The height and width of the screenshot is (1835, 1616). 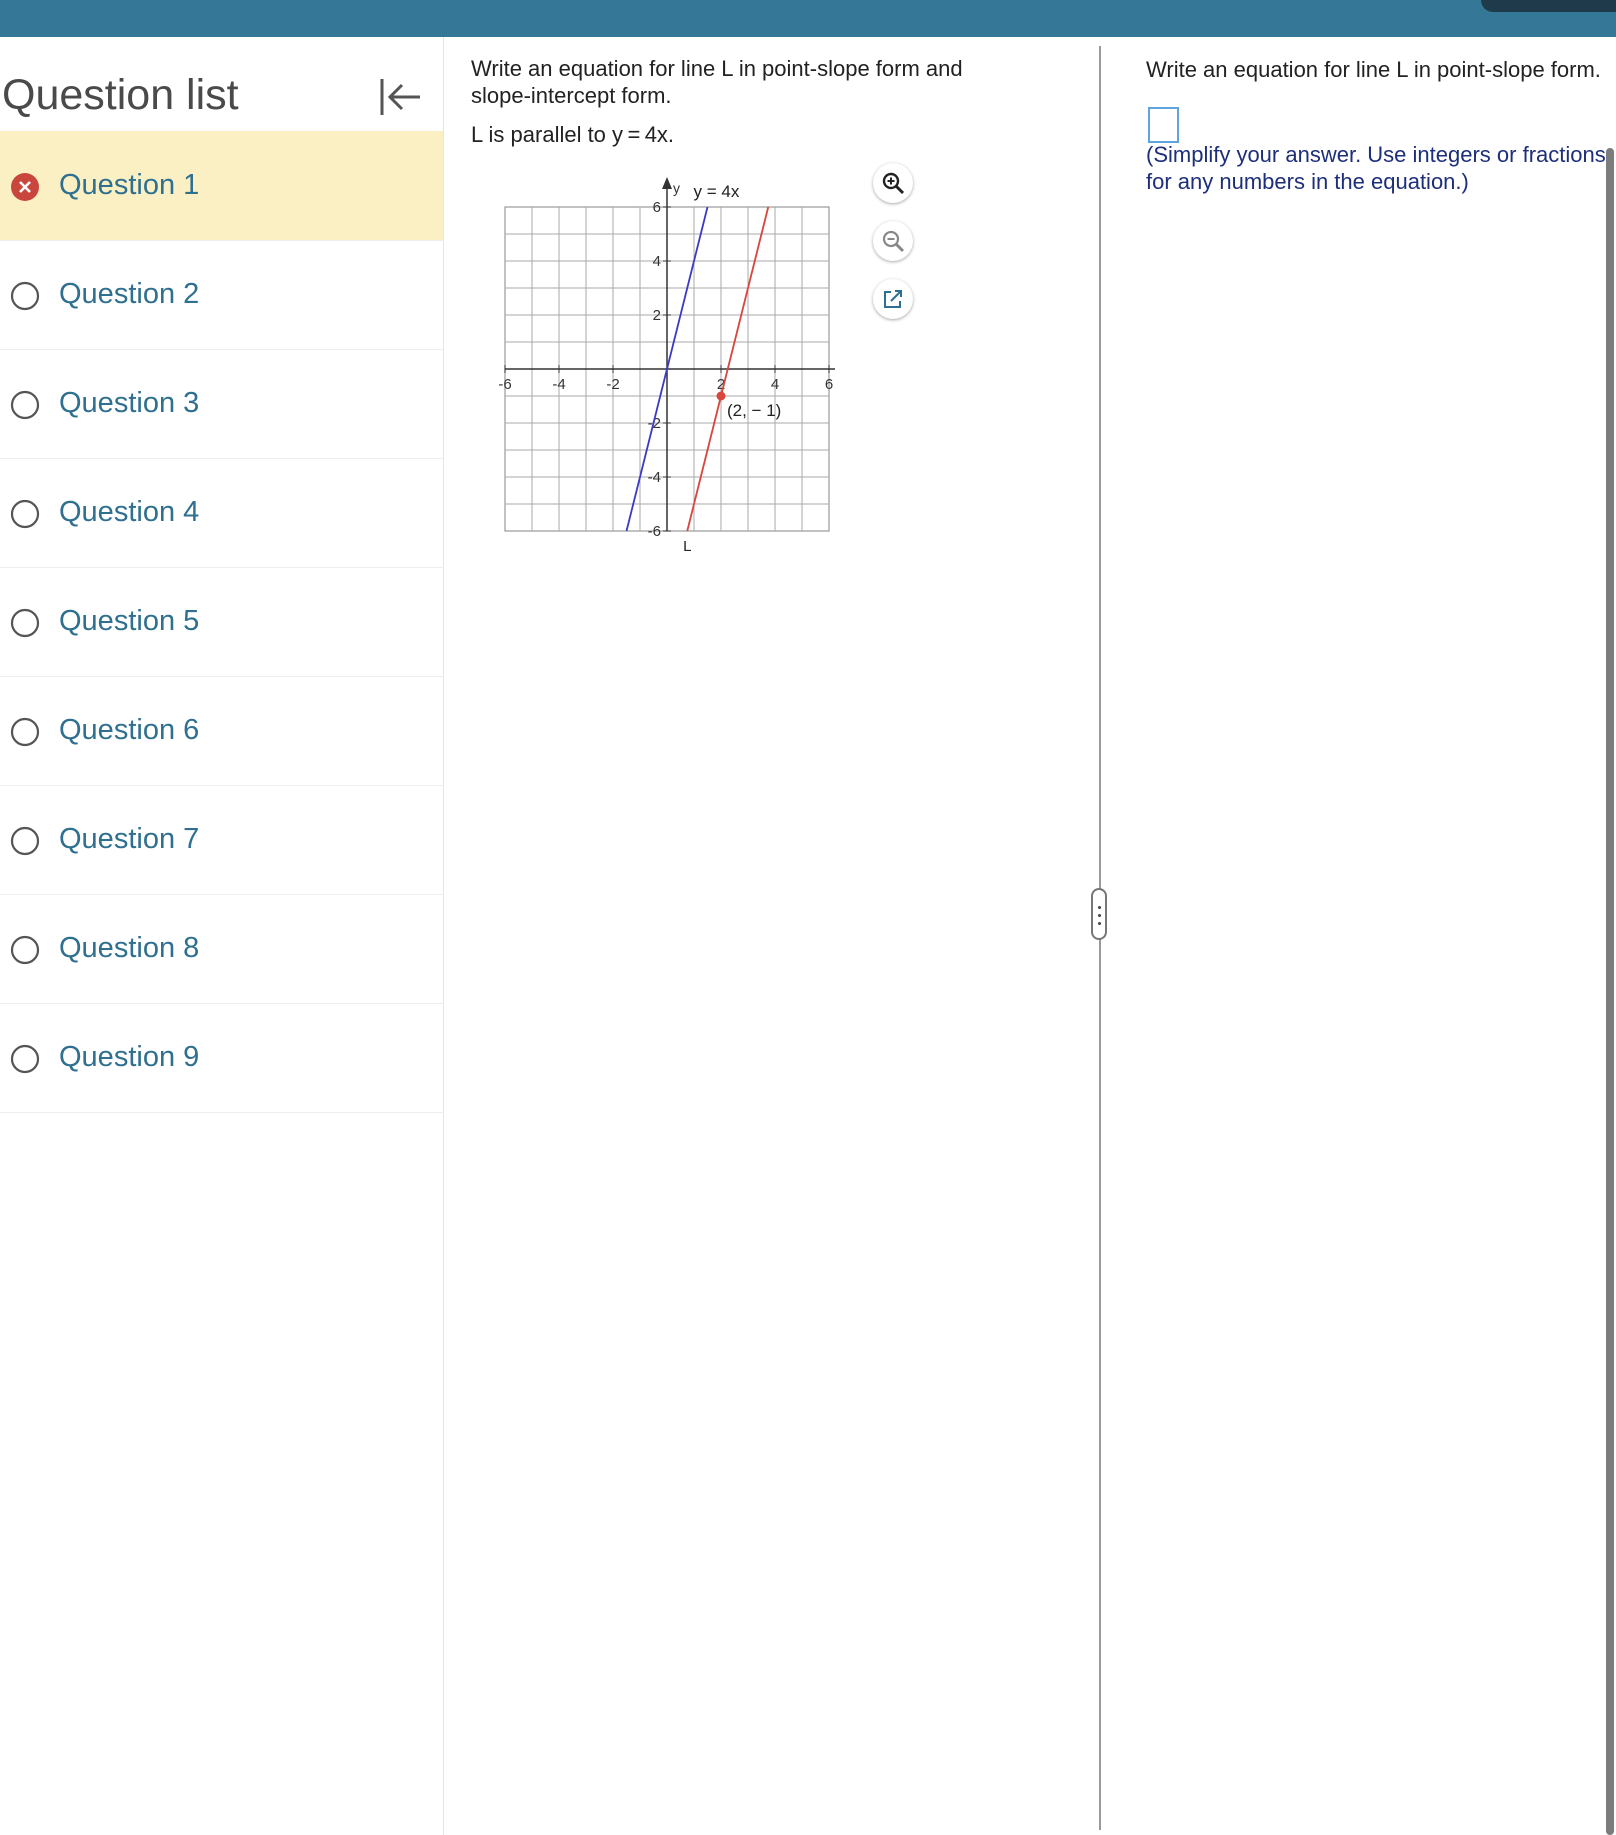 What do you see at coordinates (657, 207) in the screenshot?
I see `y-tick-label: 6` at bounding box center [657, 207].